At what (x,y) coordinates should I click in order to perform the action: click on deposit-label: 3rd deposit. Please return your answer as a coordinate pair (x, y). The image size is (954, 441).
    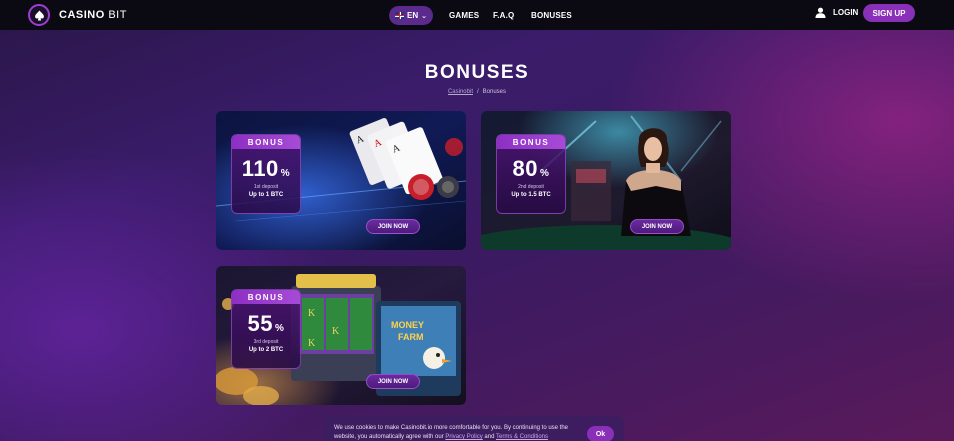
    Looking at the image, I should click on (266, 342).